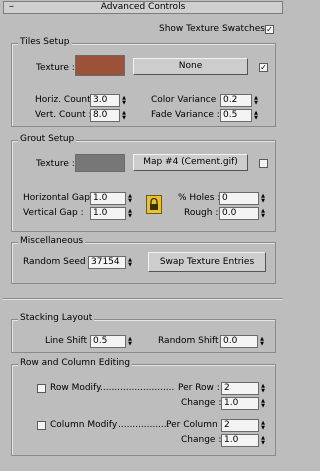 This screenshot has height=471, width=320. I want to click on column-change-input: 1.0, so click(240, 440).